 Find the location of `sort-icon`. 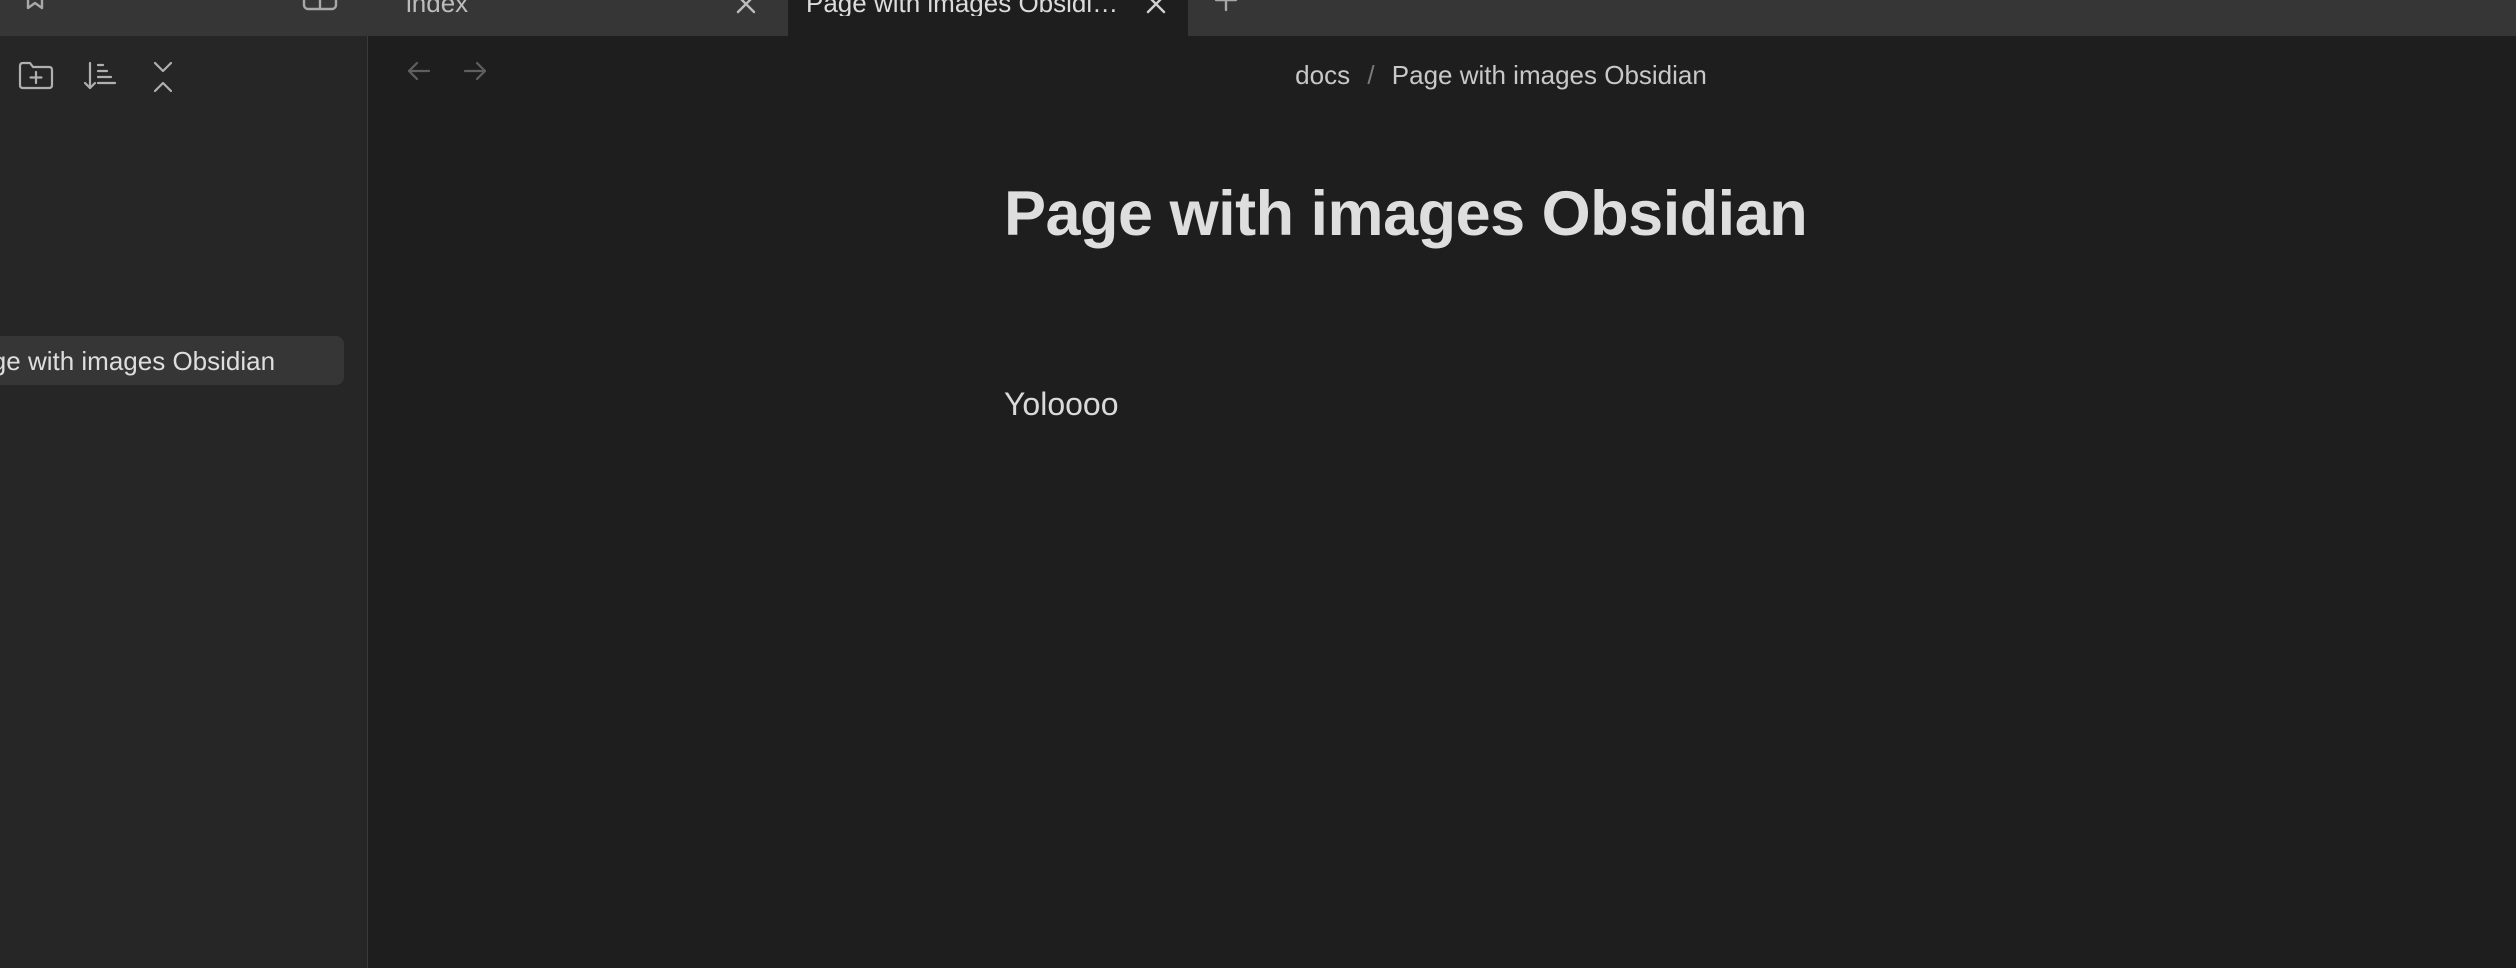

sort-icon is located at coordinates (100, 76).